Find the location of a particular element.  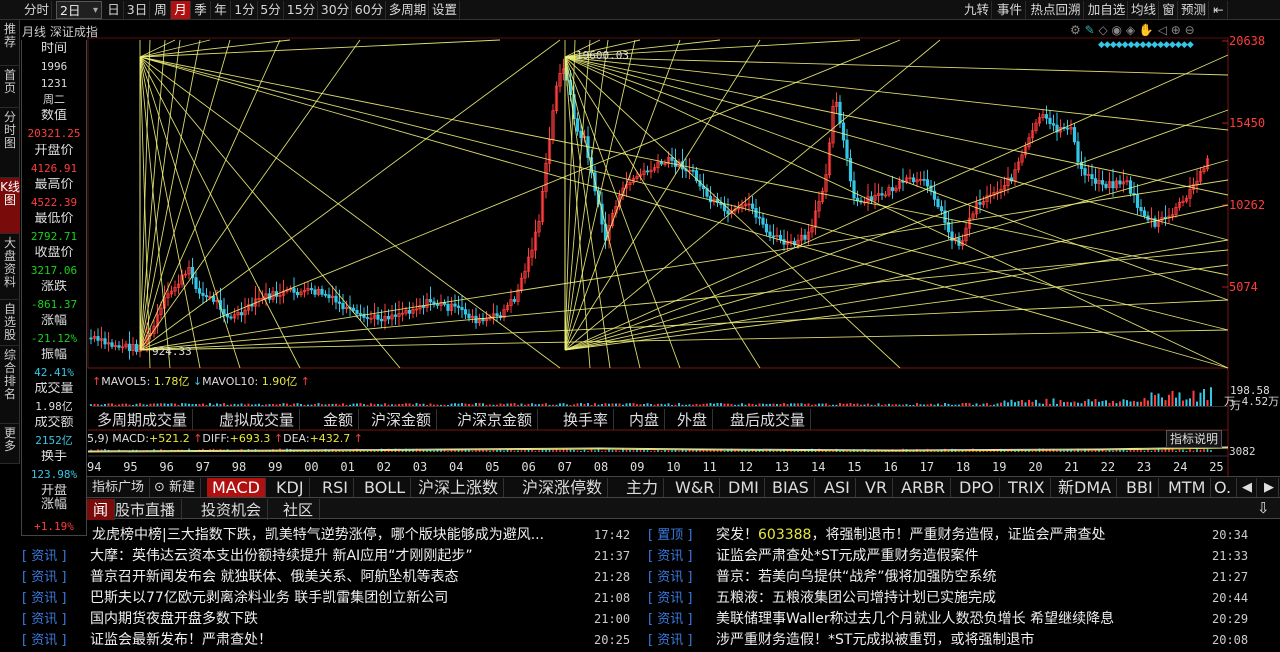

data-window-label: 成交量 is located at coordinates (54, 389).